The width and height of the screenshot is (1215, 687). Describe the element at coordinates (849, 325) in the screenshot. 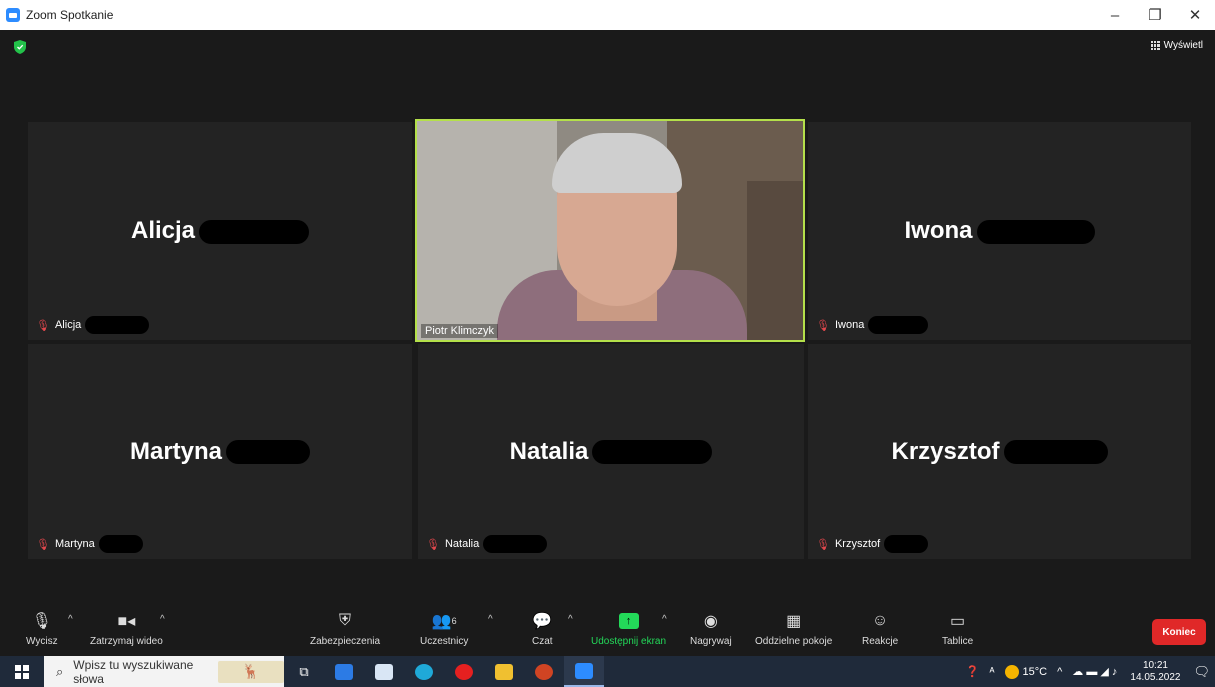

I see `participant-label-text: Iwona` at that location.